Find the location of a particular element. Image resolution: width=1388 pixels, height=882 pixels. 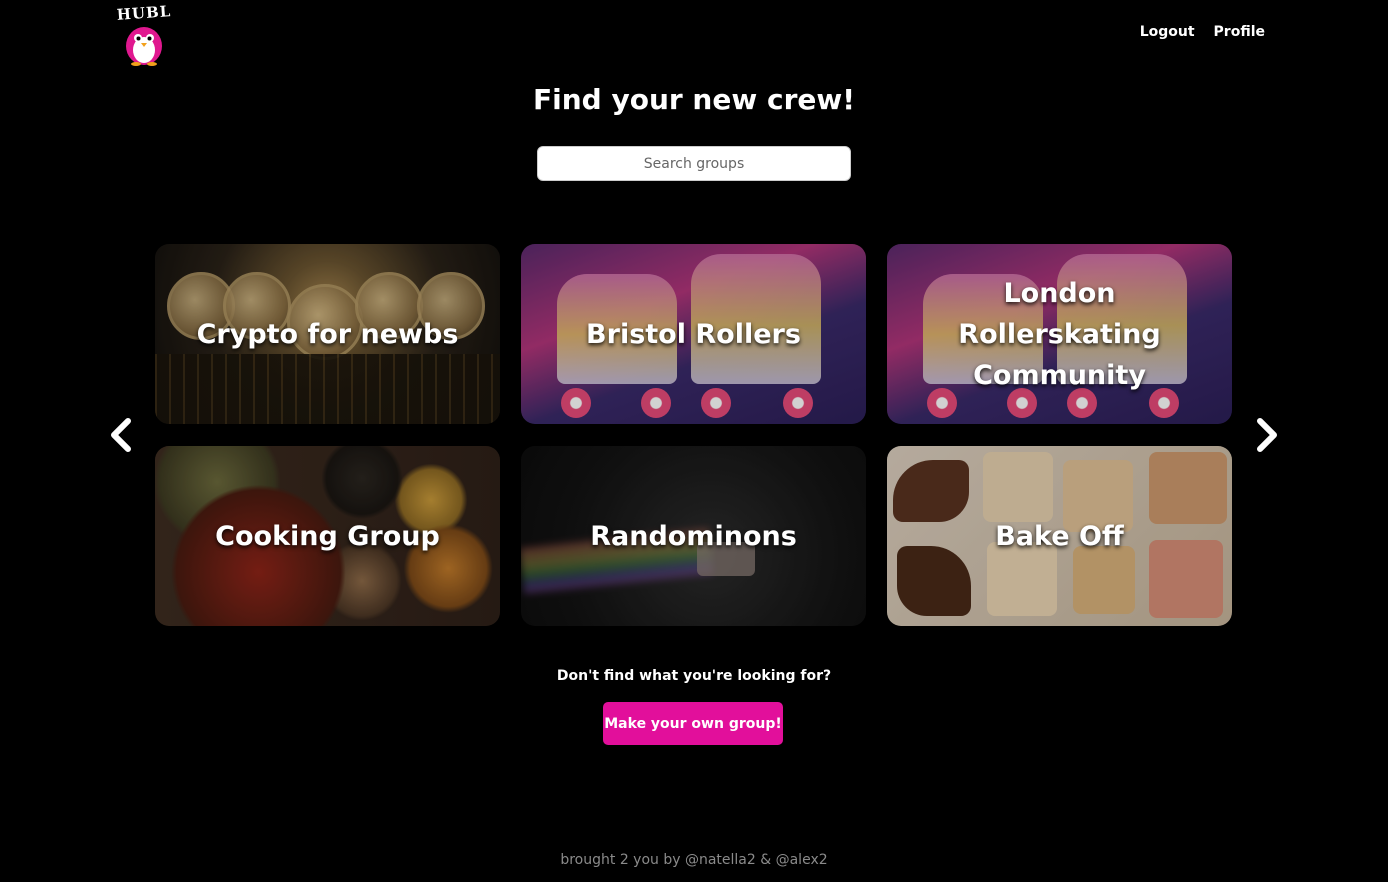

group-card-bristol-rollers: Bristol Rollers is located at coordinates (693, 334).